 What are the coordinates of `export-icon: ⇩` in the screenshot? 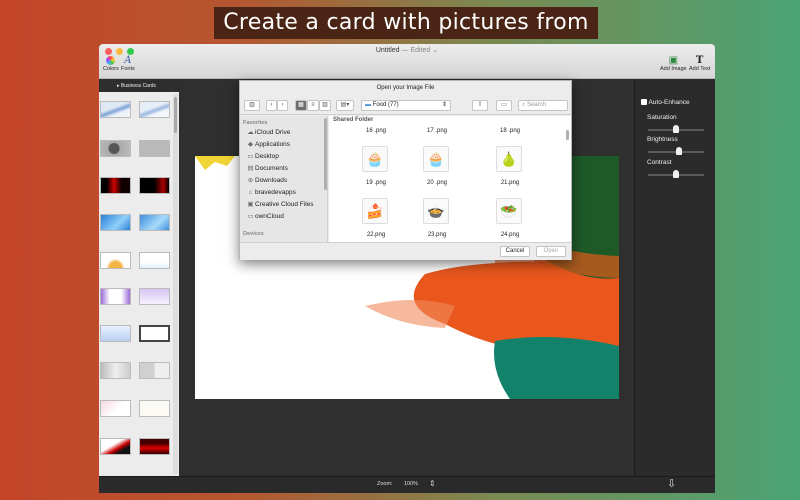 It's located at (671, 483).